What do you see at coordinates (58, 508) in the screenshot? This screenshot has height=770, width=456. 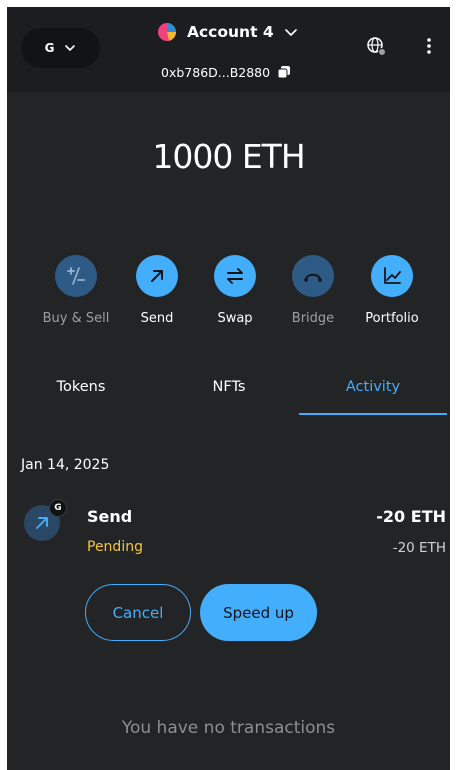 I see `network-badge: G` at bounding box center [58, 508].